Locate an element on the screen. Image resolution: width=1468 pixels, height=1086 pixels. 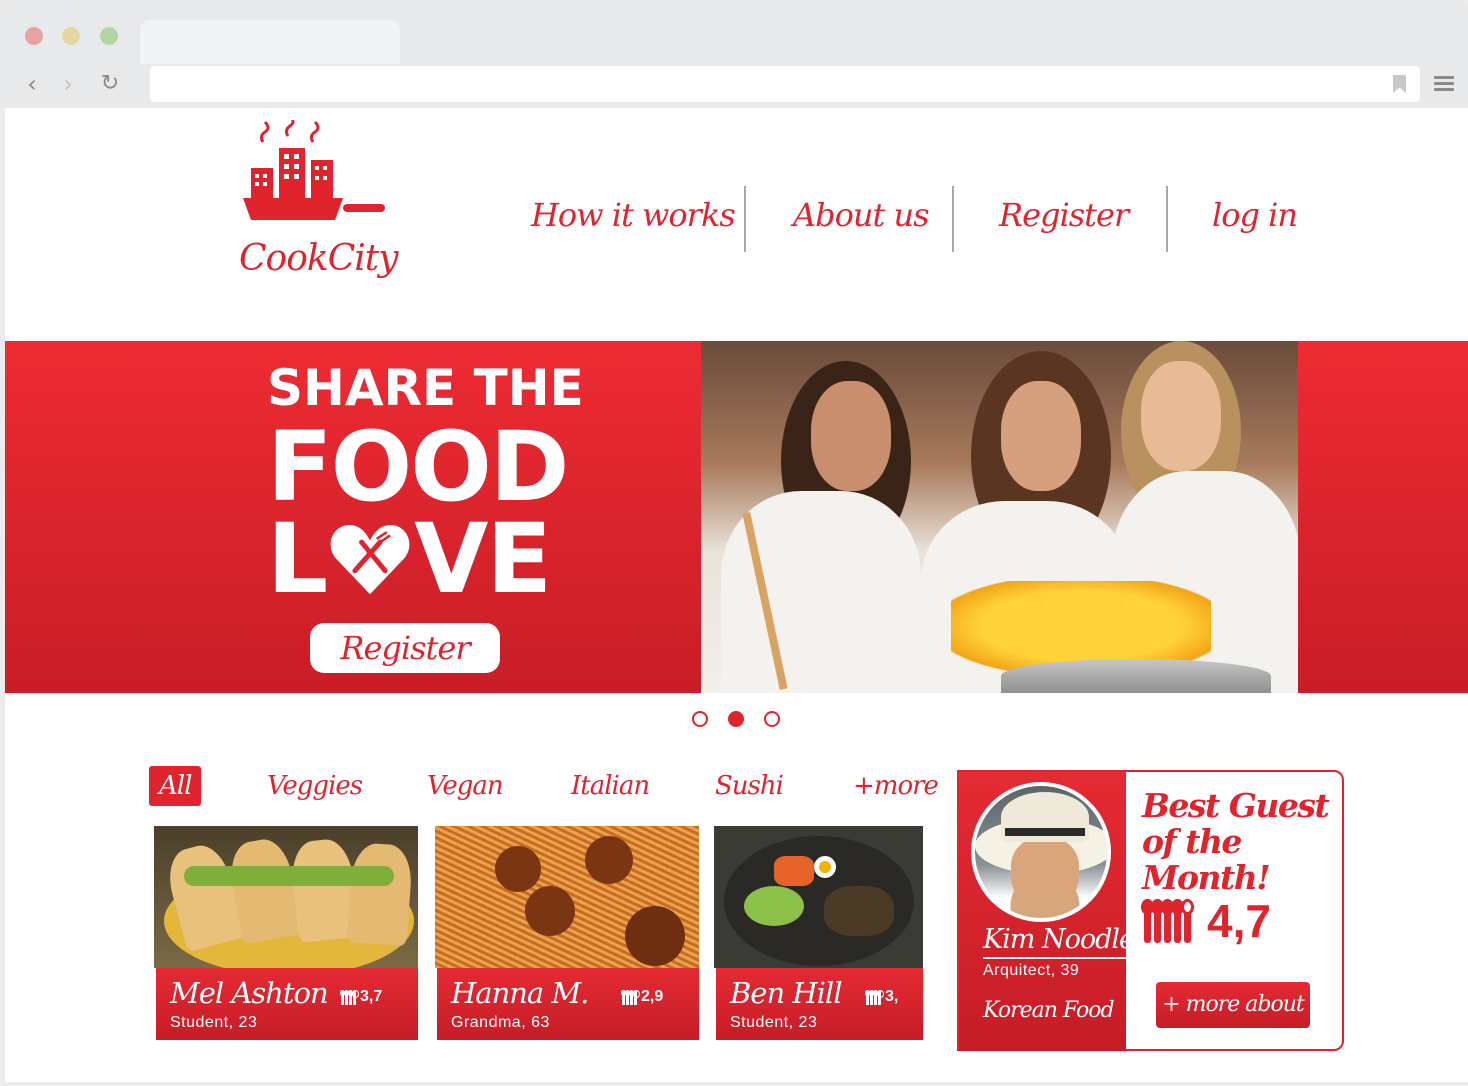
carrot is located at coordinates (794, 871).